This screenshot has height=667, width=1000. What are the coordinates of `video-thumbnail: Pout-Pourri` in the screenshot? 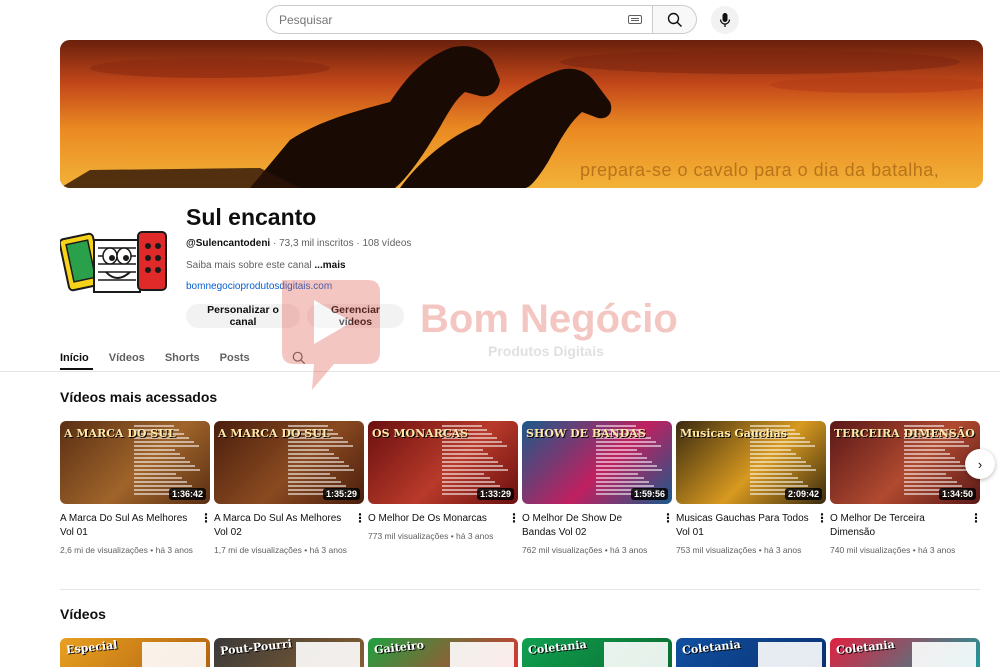 It's located at (289, 652).